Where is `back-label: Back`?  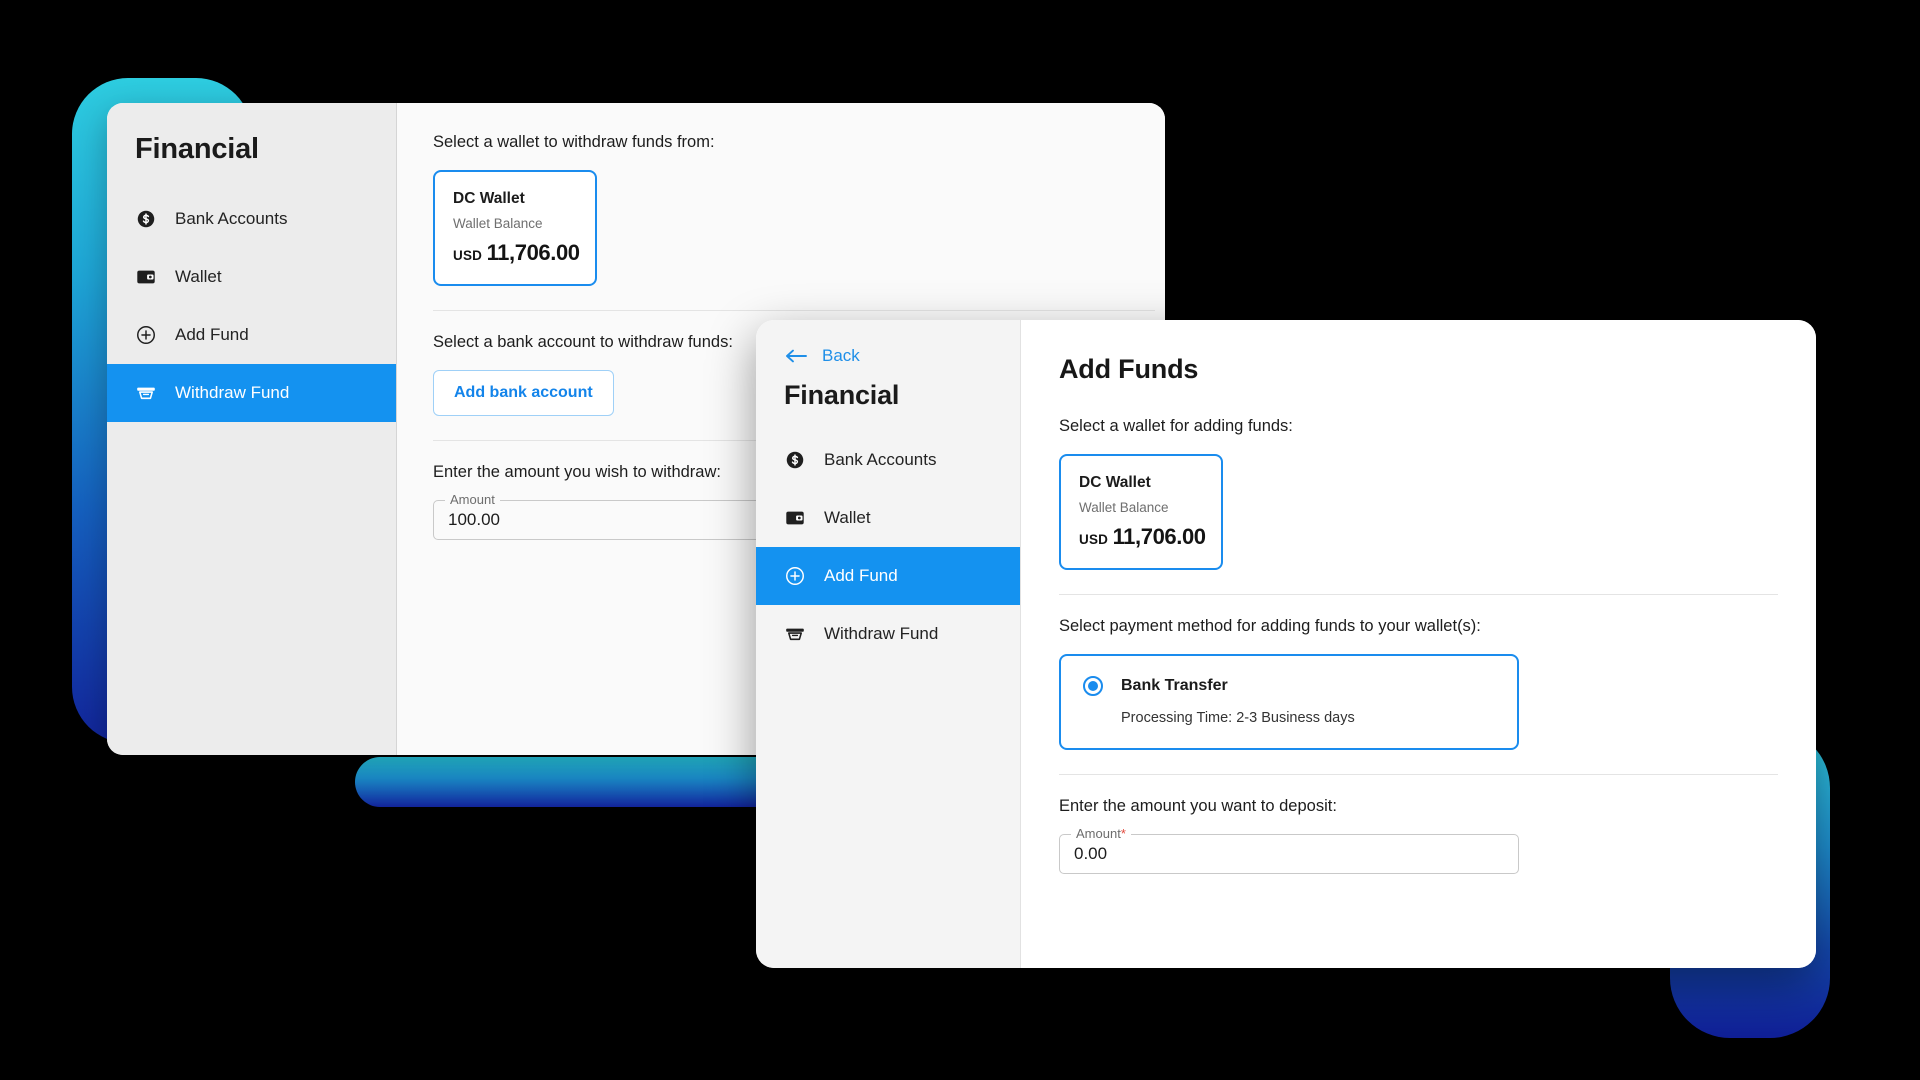
back-label: Back is located at coordinates (841, 355).